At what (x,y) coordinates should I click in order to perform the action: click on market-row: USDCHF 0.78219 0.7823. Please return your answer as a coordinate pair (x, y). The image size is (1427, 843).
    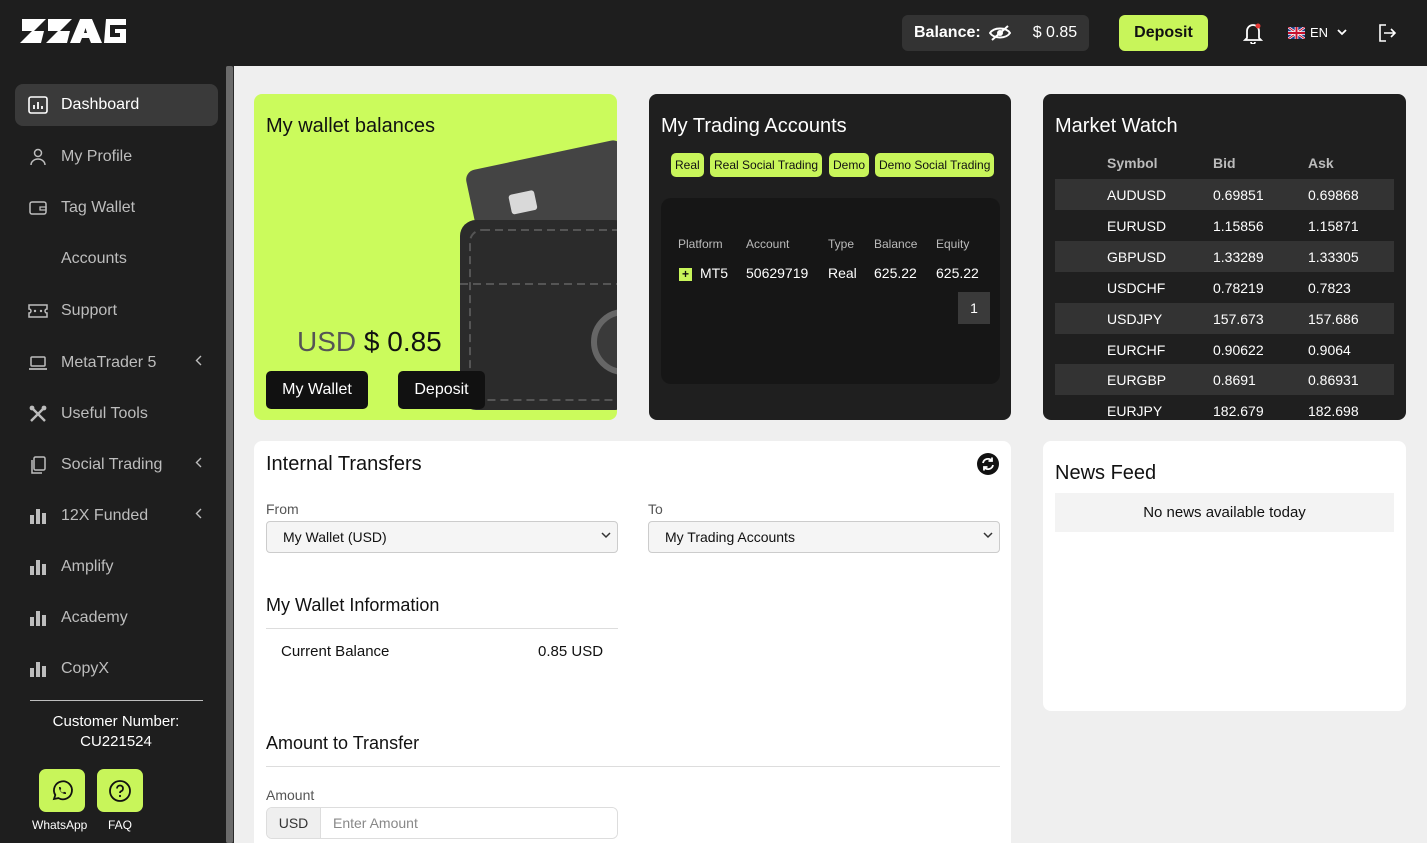
    Looking at the image, I should click on (1224, 287).